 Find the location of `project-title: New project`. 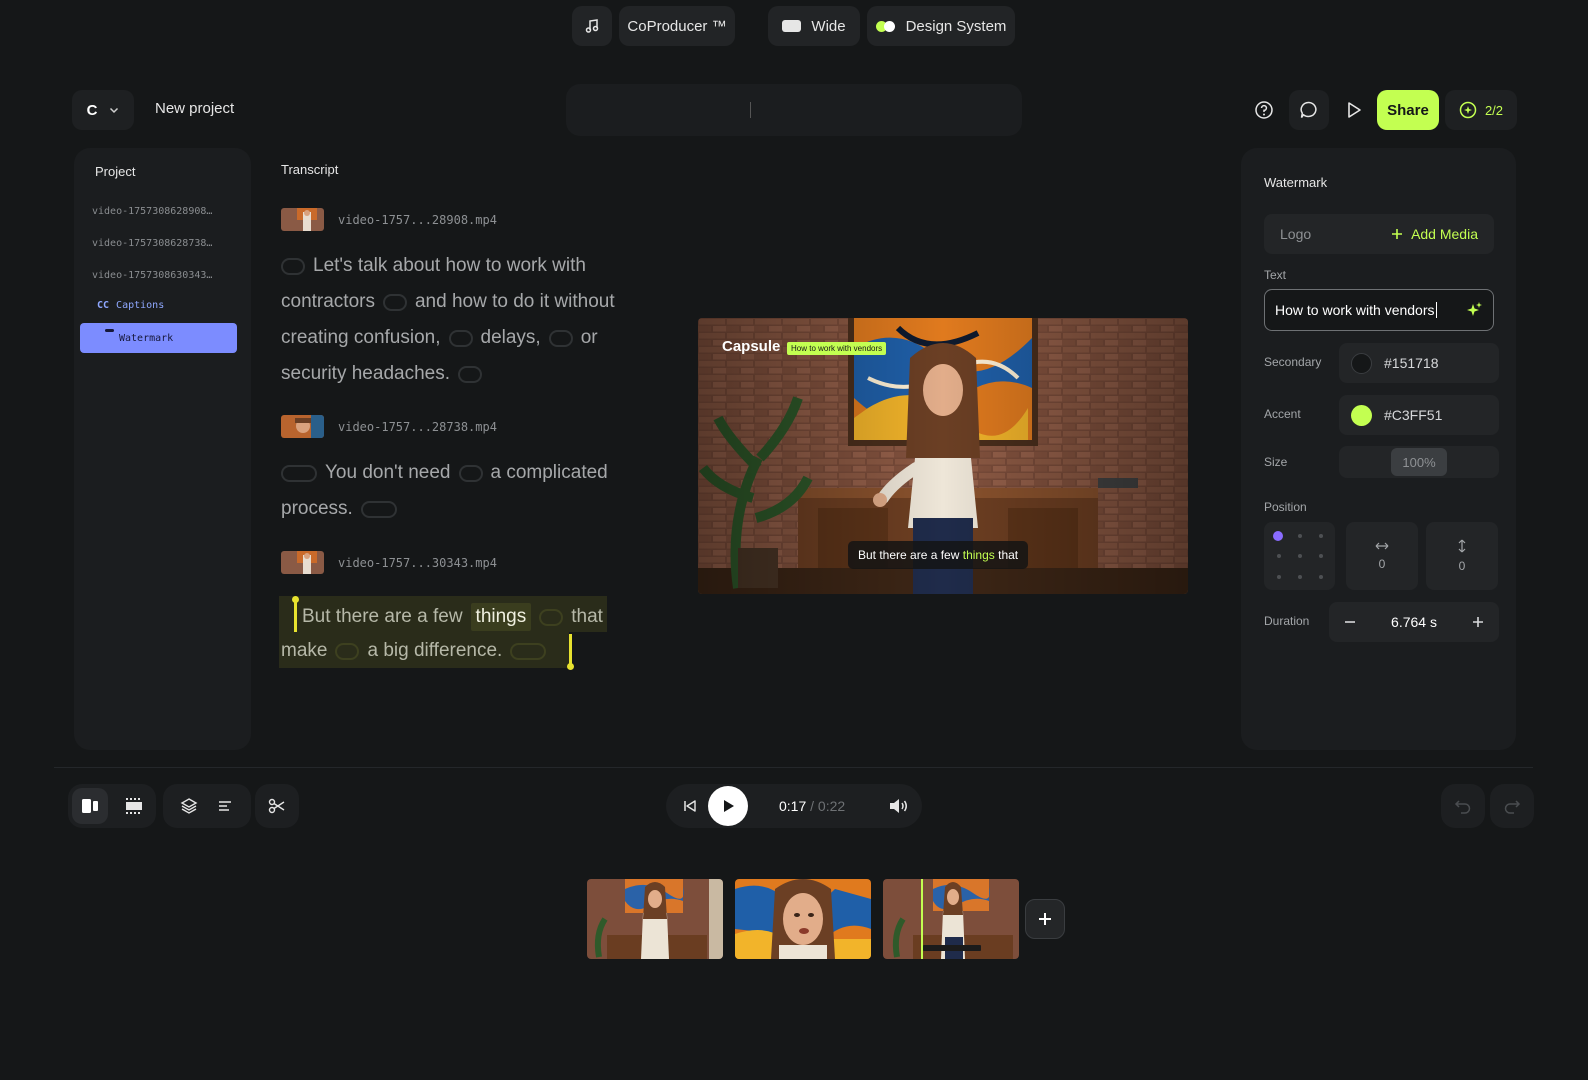

project-title: New project is located at coordinates (194, 108).